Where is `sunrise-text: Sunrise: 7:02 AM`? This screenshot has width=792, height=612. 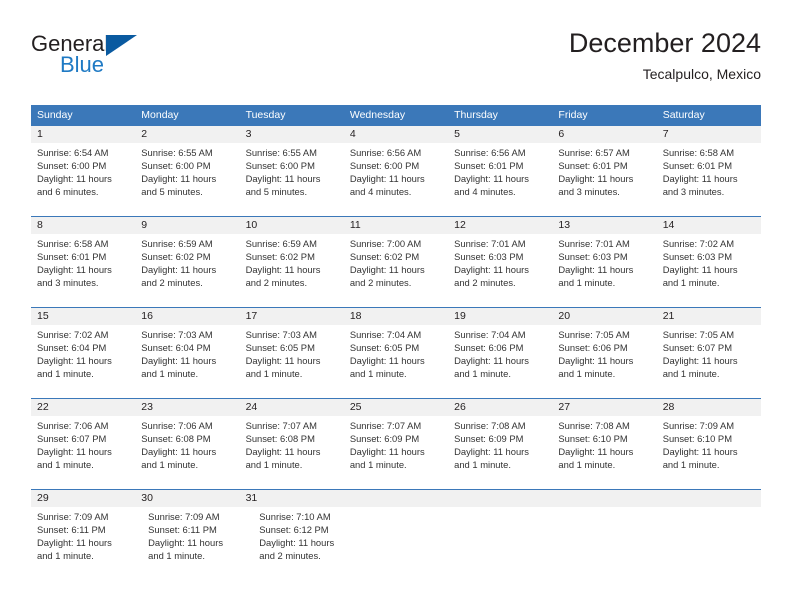 sunrise-text: Sunrise: 7:02 AM is located at coordinates (698, 243).